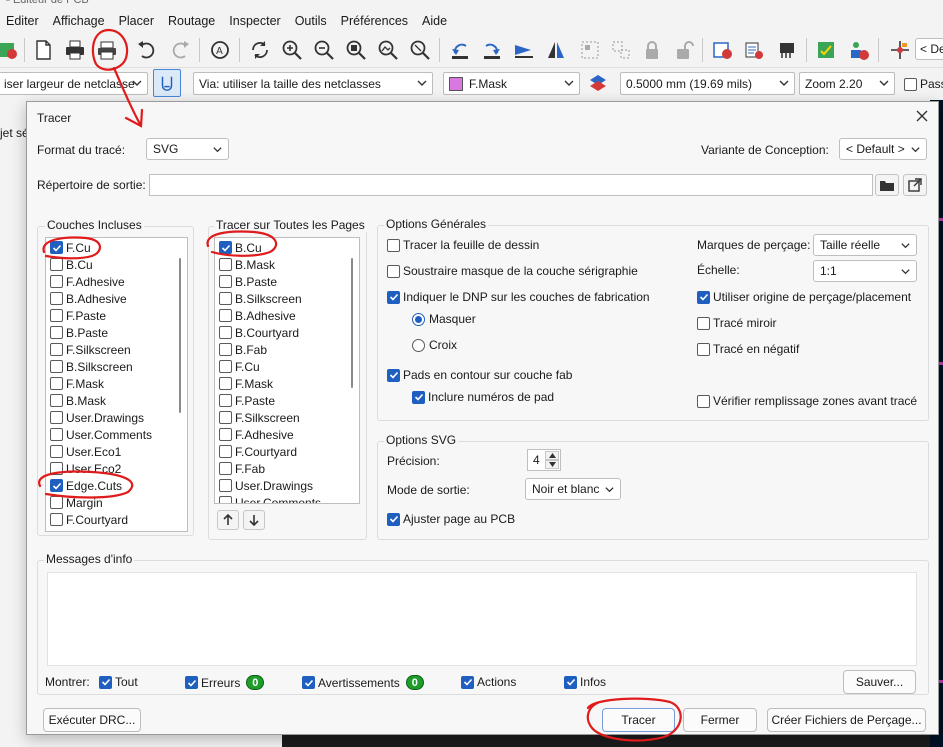 This screenshot has width=943, height=747. What do you see at coordinates (311, 21) in the screenshot?
I see `menu-outils: Outils` at bounding box center [311, 21].